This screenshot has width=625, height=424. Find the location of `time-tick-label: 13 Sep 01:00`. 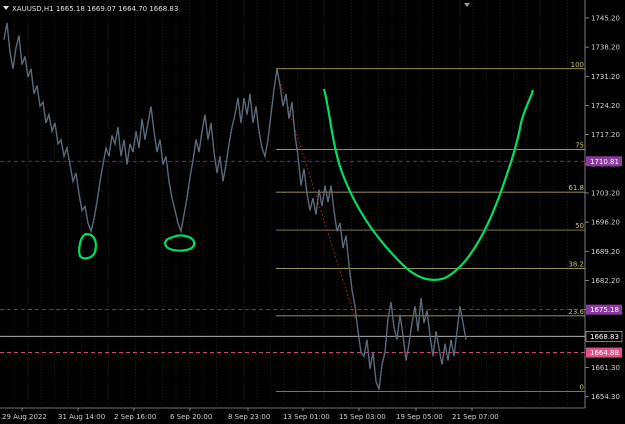

time-tick-label: 13 Sep 01:00 is located at coordinates (306, 417).